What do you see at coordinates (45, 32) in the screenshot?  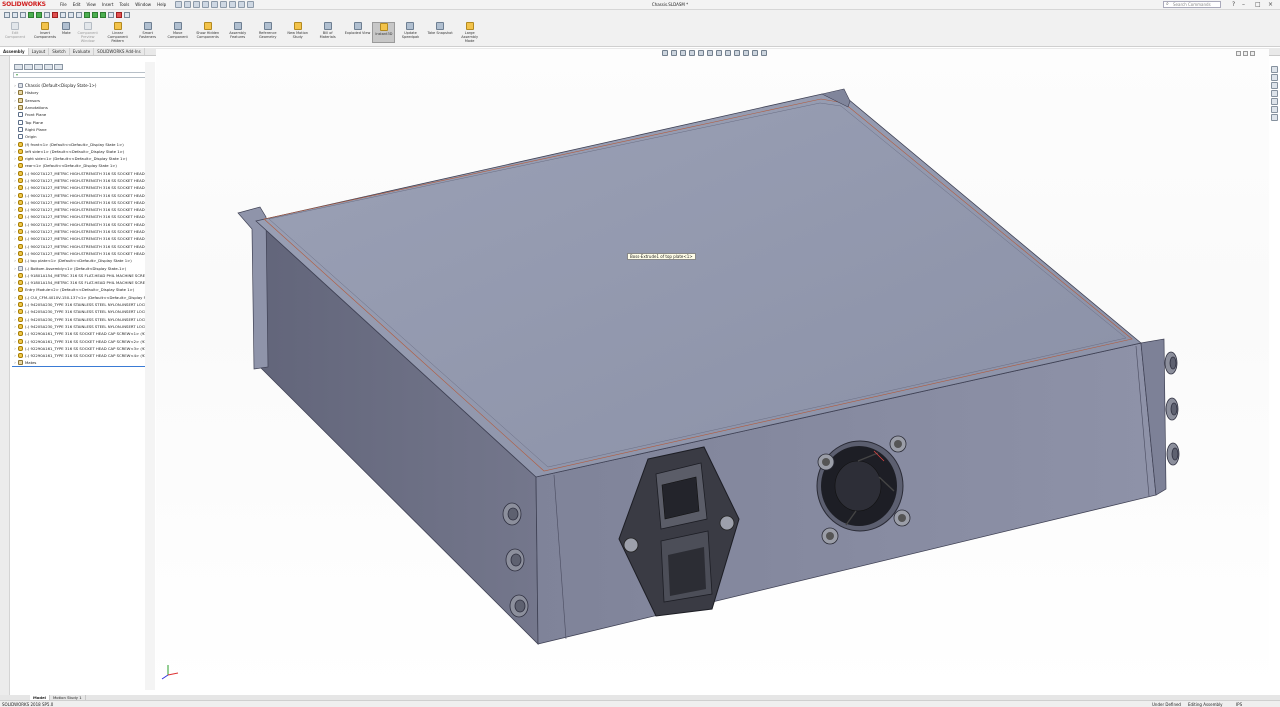 I see `insert-components-button: Insert Components` at bounding box center [45, 32].